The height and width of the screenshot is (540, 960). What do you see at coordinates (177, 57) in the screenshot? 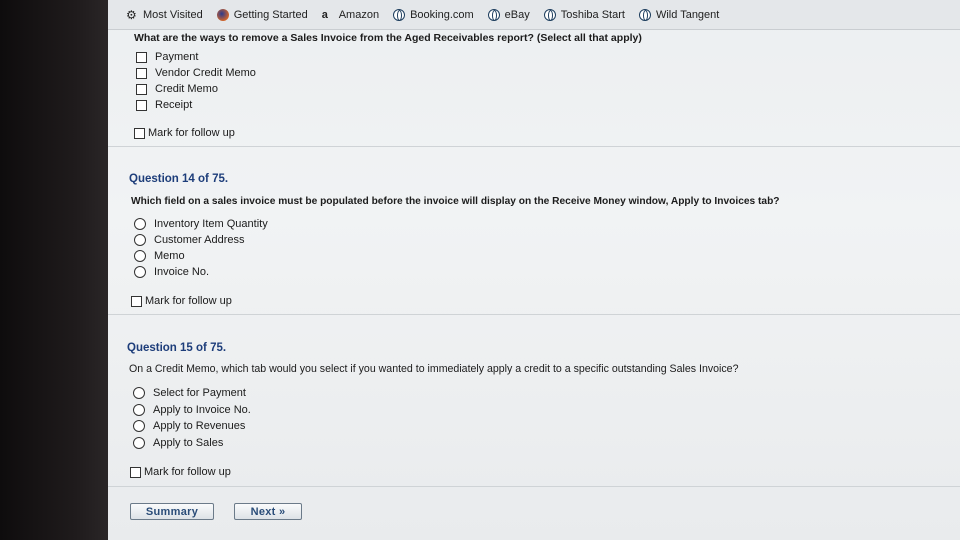
I see `option-label: Payment` at bounding box center [177, 57].